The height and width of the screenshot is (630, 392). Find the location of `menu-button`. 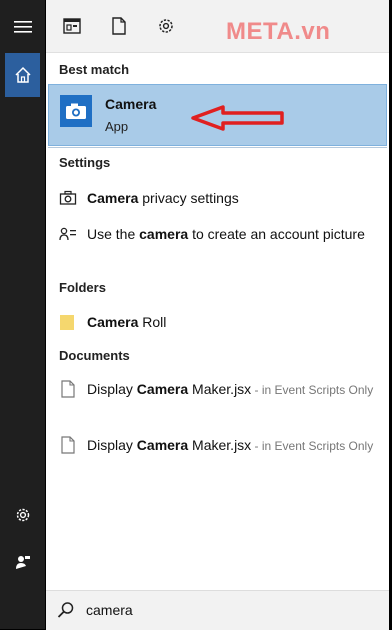

menu-button is located at coordinates (22, 27).